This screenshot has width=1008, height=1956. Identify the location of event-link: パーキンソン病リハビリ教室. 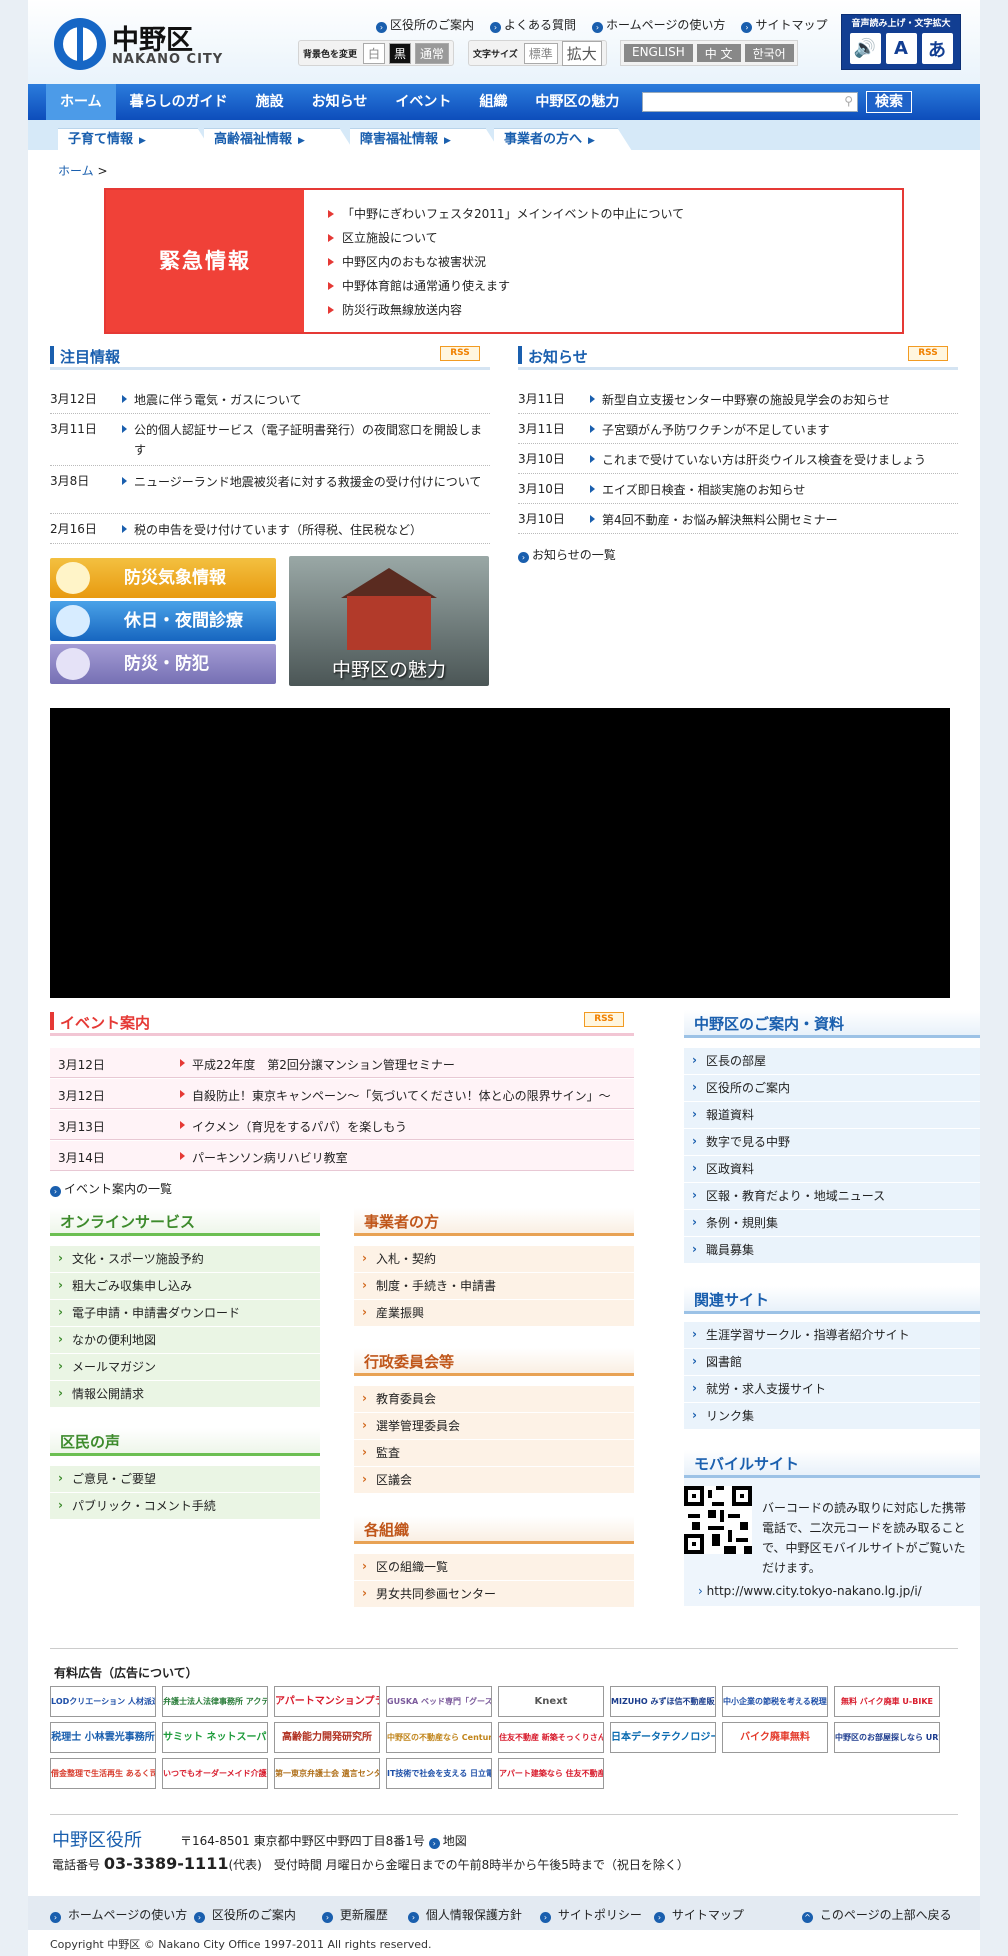
(264, 1157).